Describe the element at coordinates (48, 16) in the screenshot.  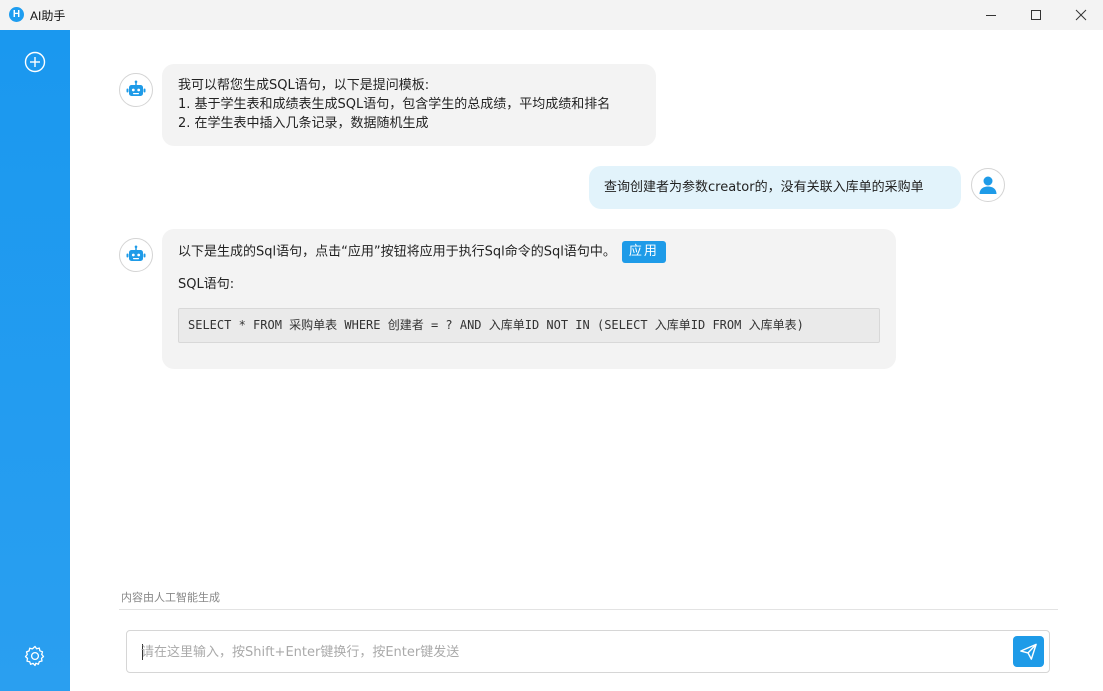
I see `window-title: AI助手` at that location.